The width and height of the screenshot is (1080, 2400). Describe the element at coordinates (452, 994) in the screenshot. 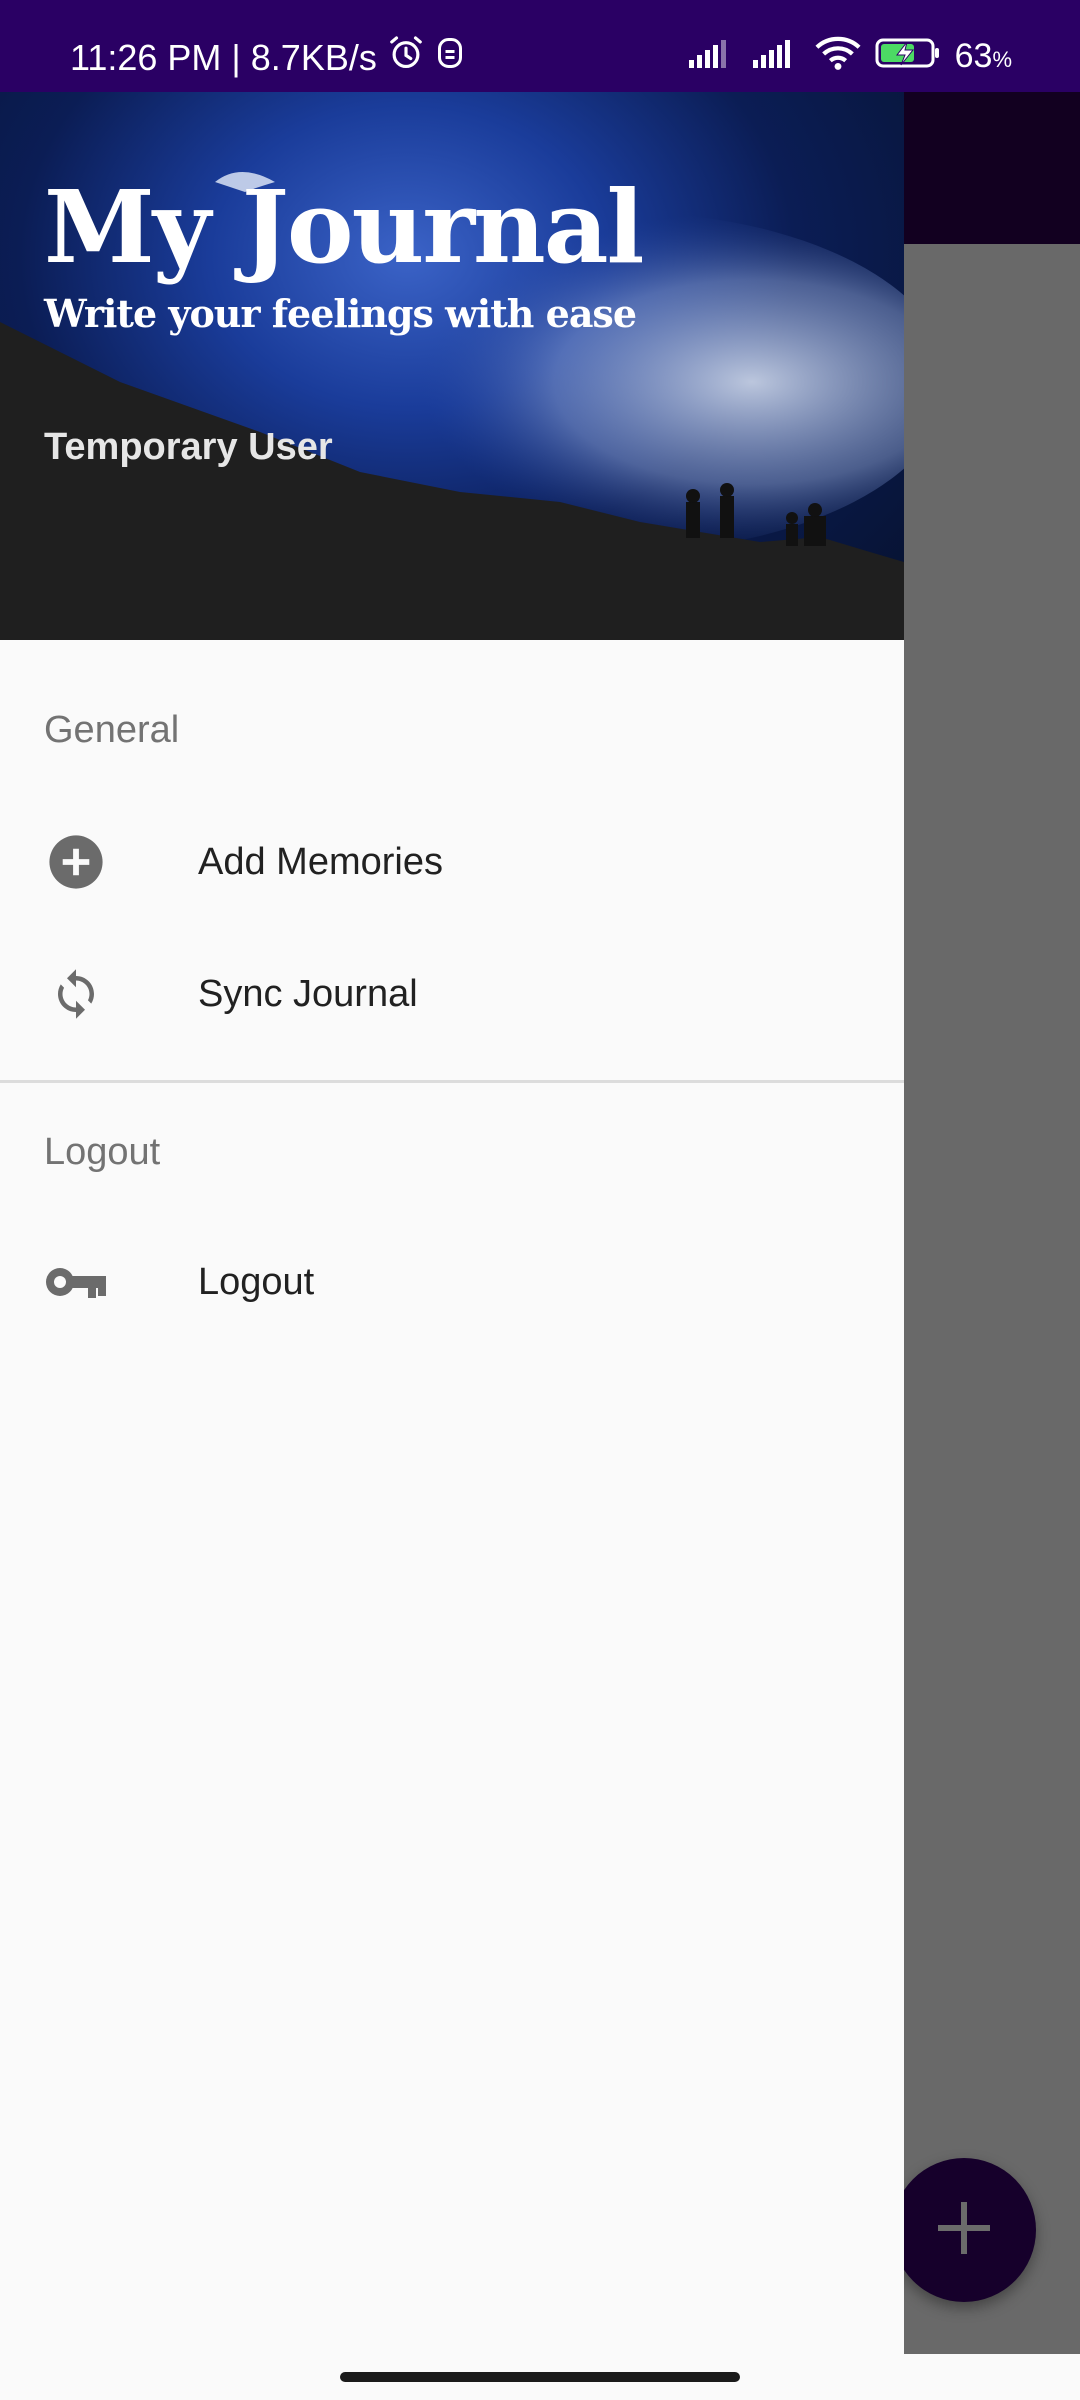

I see `nav-item-sync-journal: Sync Journal` at that location.